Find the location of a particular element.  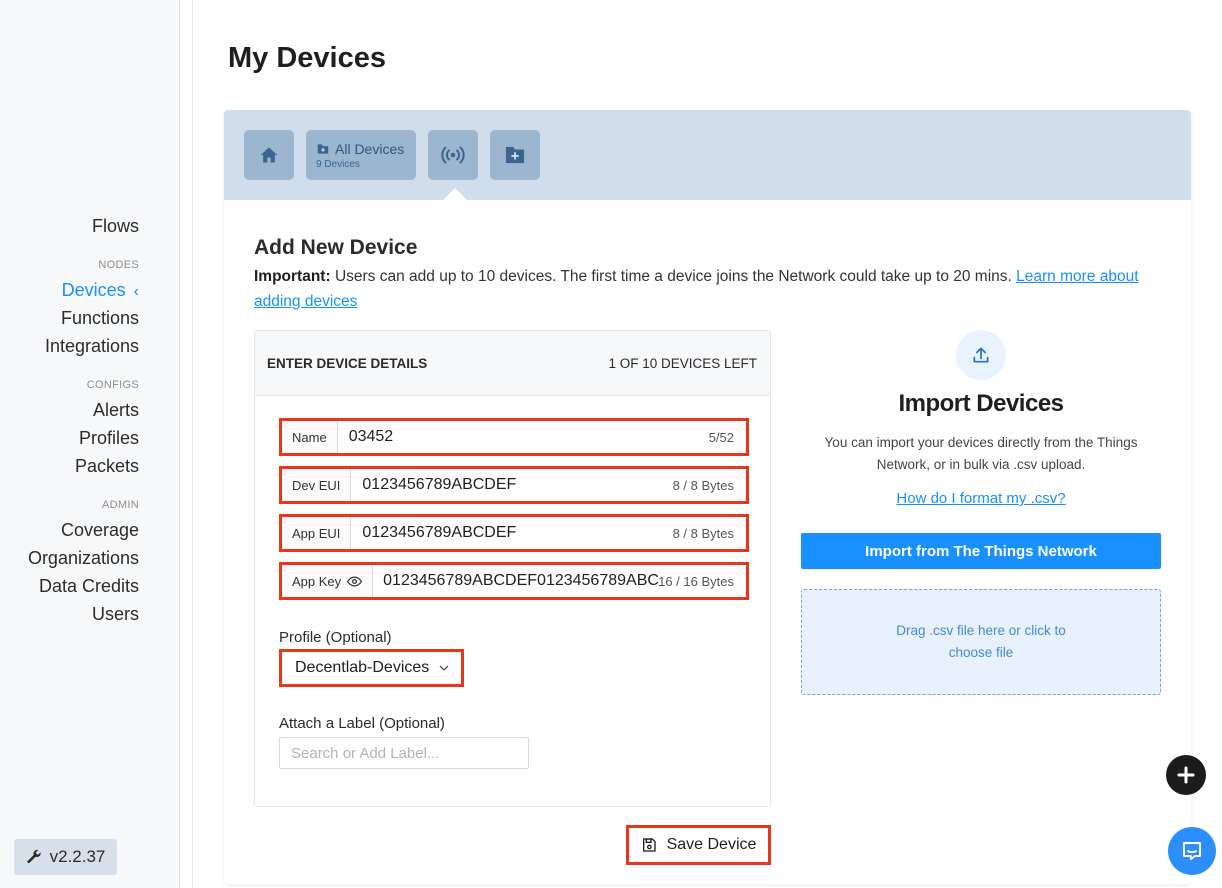

save-device-button: Save Device is located at coordinates (698, 845).